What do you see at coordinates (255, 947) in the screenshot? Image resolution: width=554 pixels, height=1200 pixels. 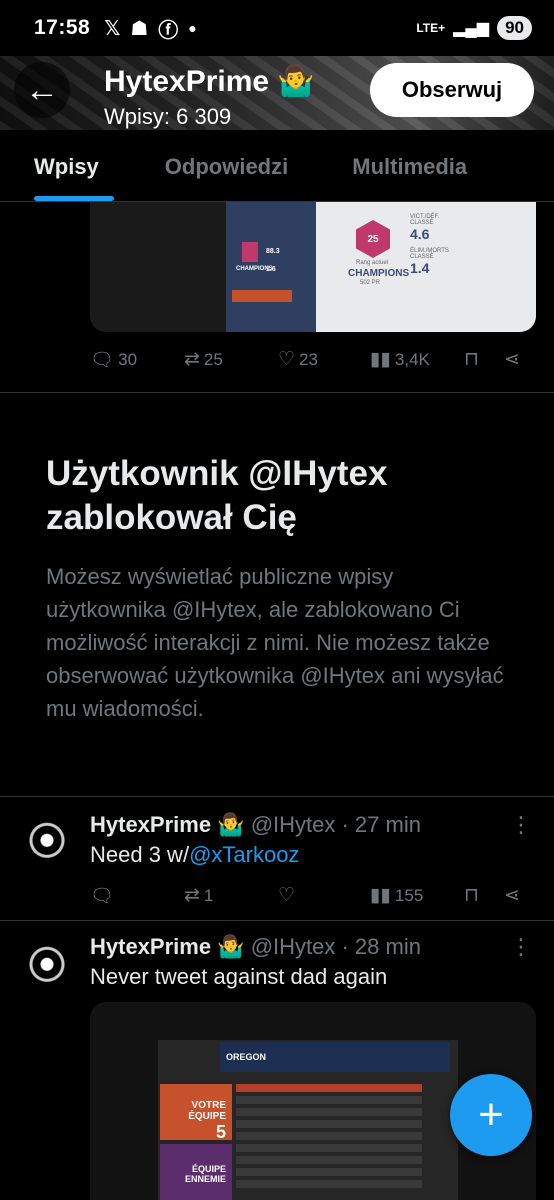 I see `tweet-header: HytexPrime 🤷‍♂️ @IHytex · 28 min` at bounding box center [255, 947].